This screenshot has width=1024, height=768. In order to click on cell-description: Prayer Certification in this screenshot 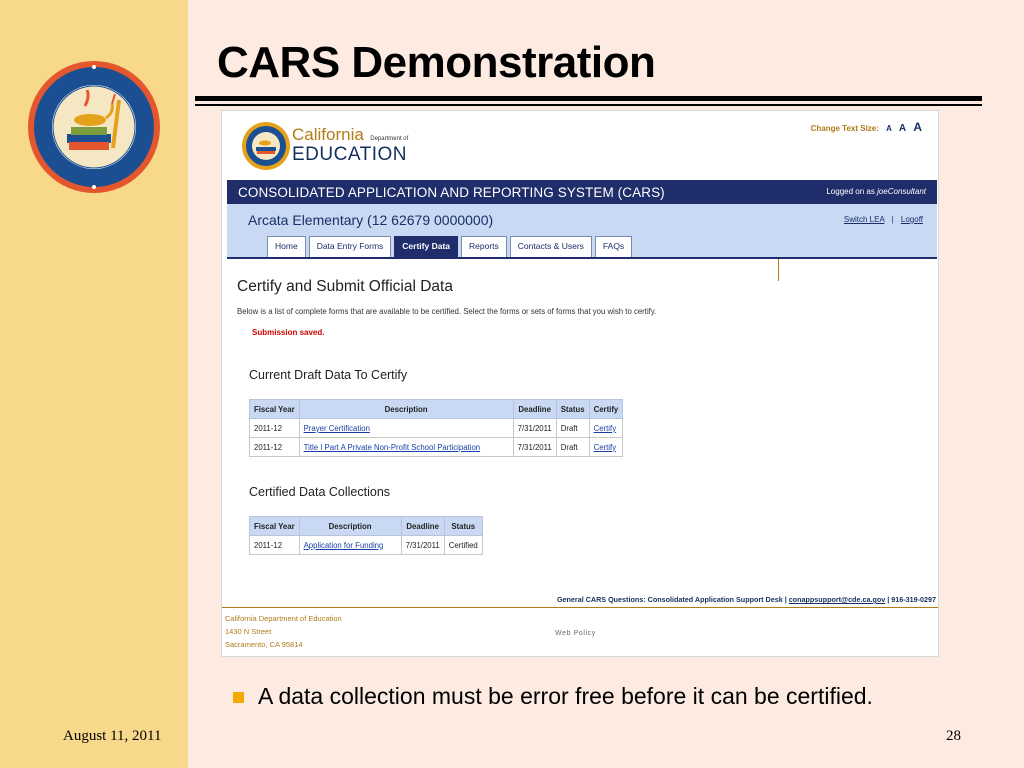, I will do `click(406, 428)`.